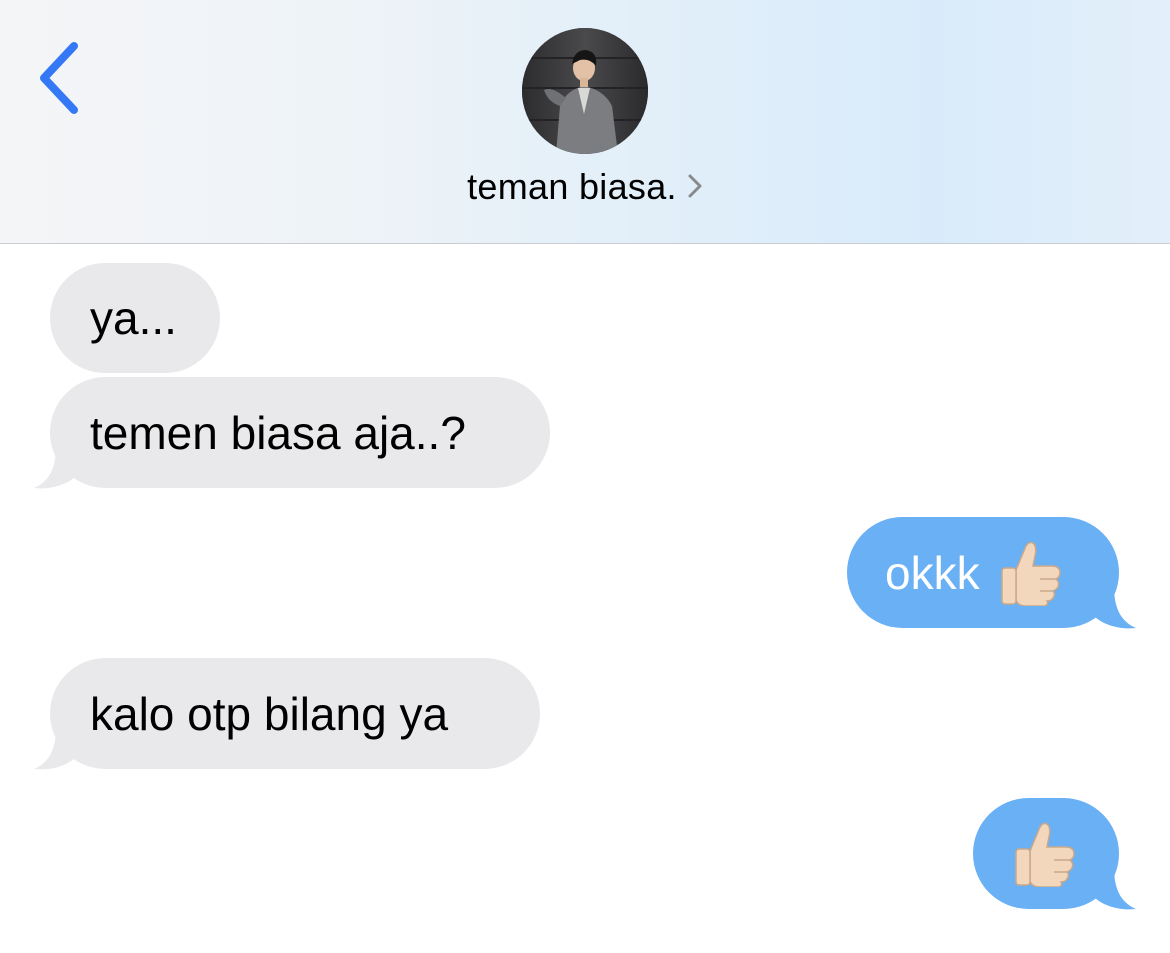 Image resolution: width=1170 pixels, height=953 pixels. I want to click on message-text: kalo otp bilang ya, so click(269, 713).